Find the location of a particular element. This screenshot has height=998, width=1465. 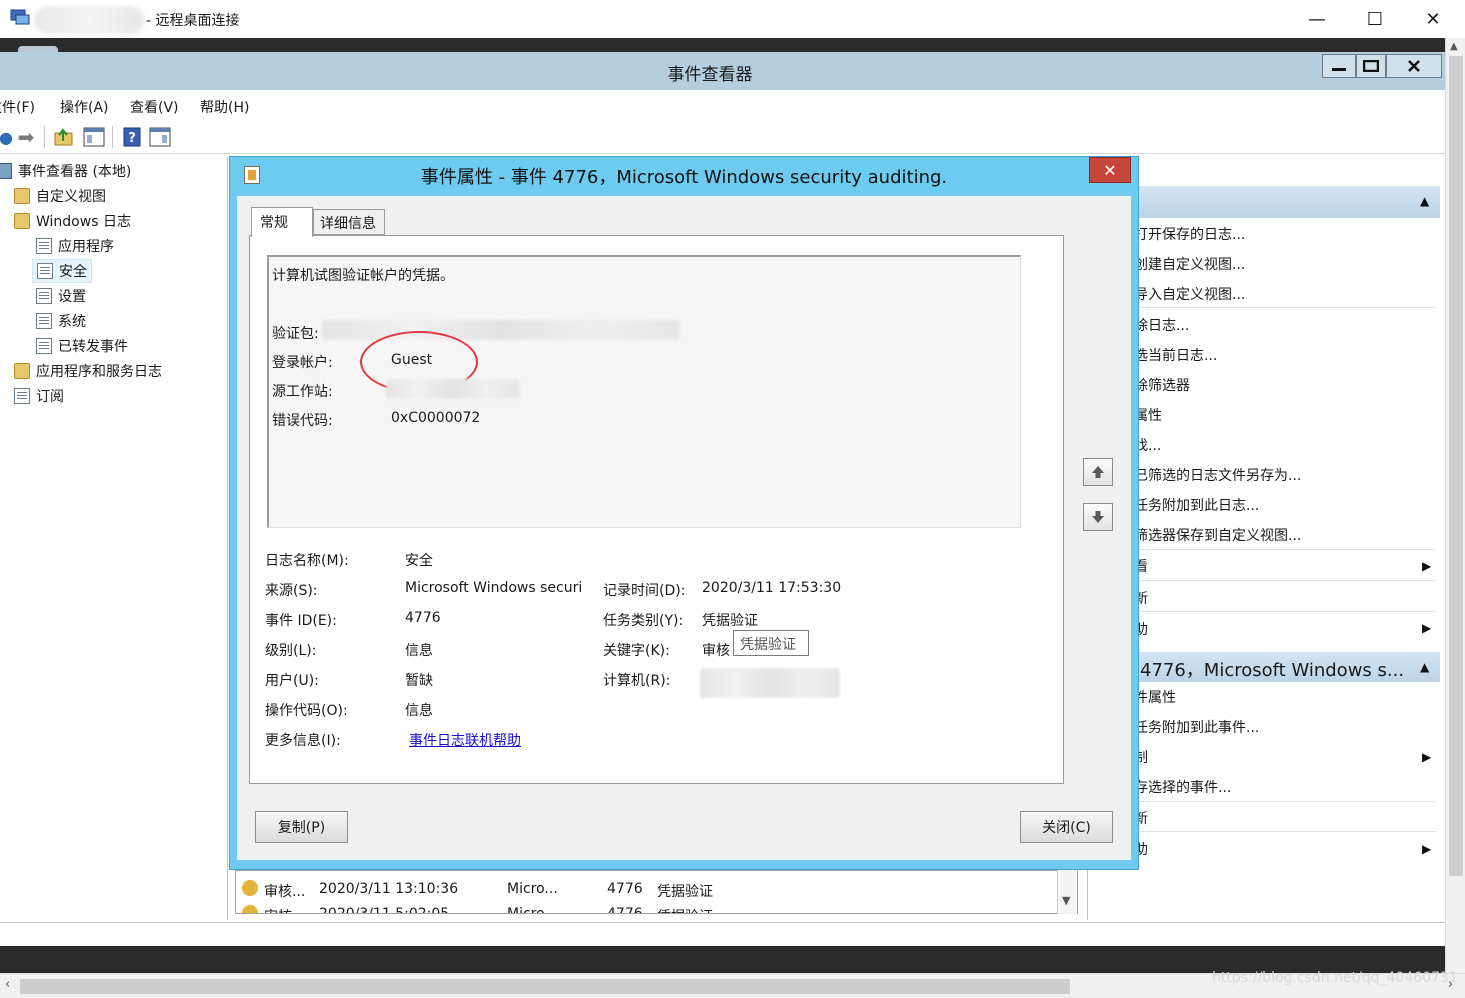

subscription-icon is located at coordinates (22, 396).